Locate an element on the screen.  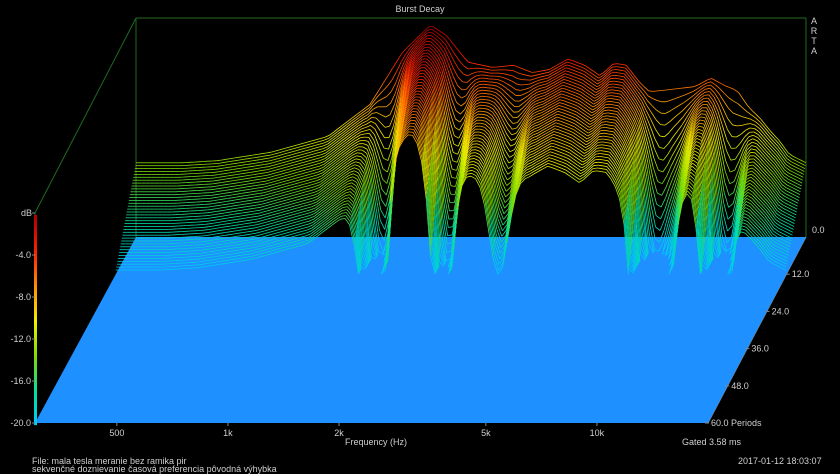
z-axis-unit: dB is located at coordinates (27, 213).